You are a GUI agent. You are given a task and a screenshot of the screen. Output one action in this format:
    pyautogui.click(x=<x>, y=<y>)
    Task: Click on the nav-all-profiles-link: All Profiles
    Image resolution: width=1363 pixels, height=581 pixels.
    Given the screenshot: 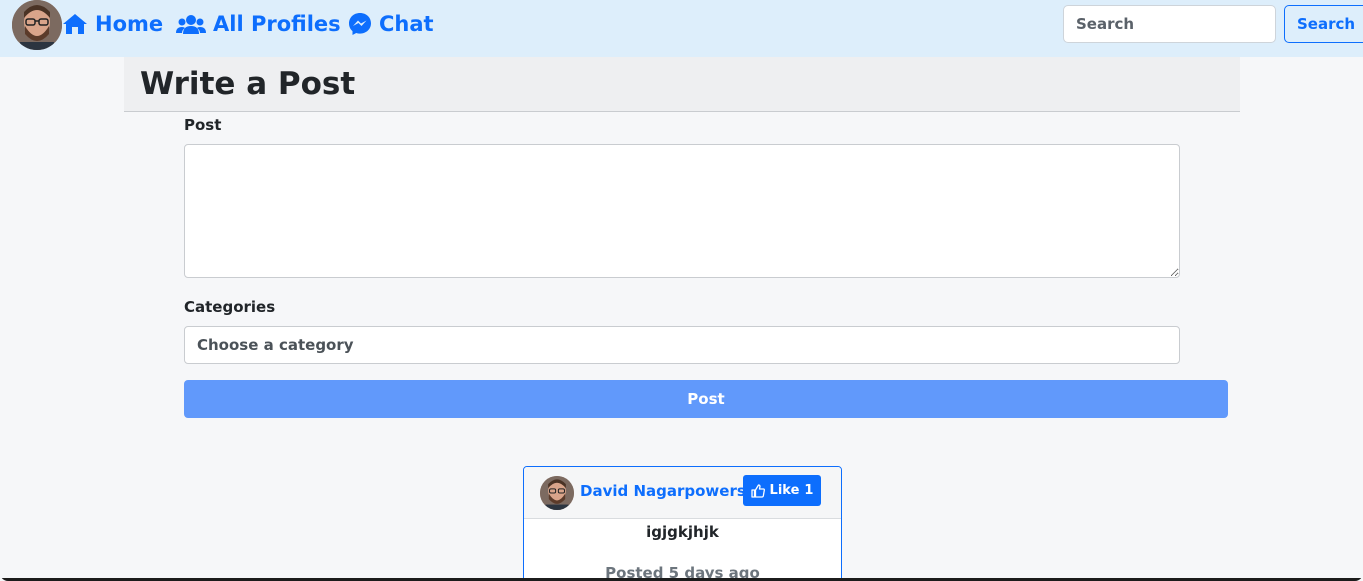 What is the action you would take?
    pyautogui.click(x=258, y=24)
    